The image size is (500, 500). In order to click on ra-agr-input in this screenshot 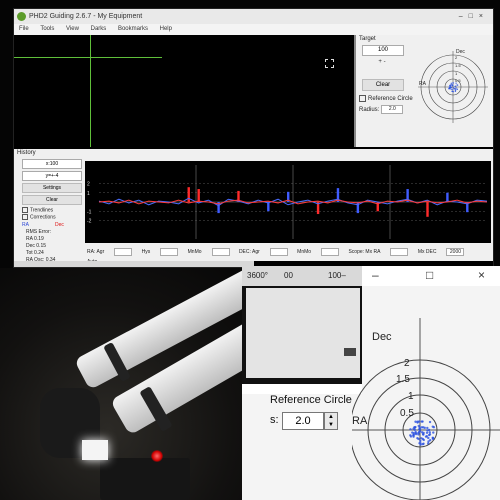, I will do `click(123, 251)`.